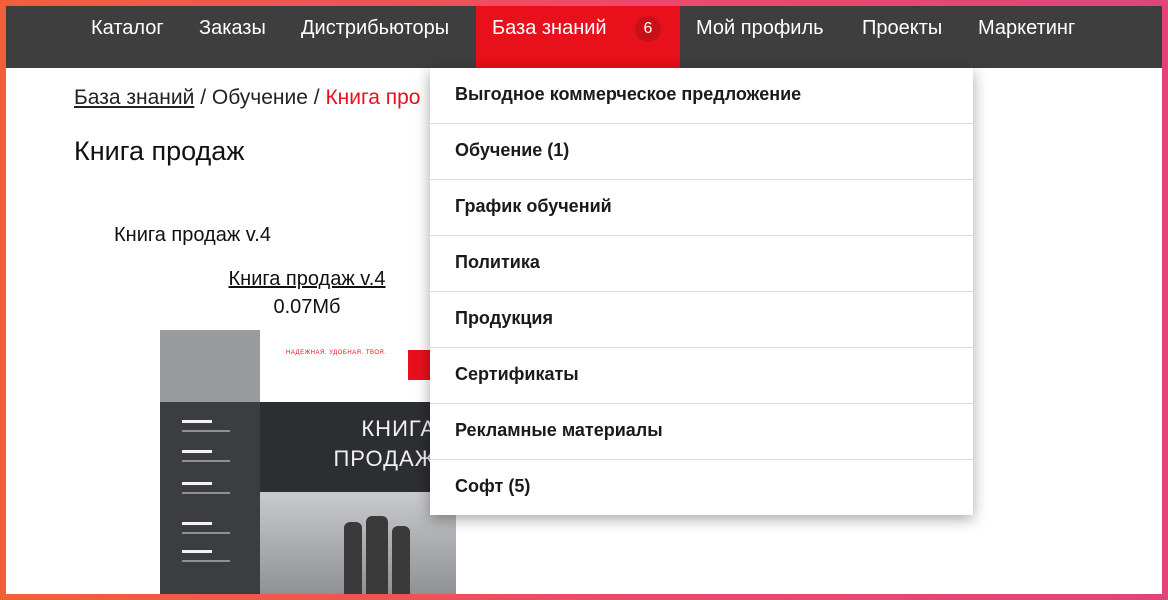  Describe the element at coordinates (701, 376) in the screenshot. I see `menu-item-certificates: Сертификаты` at that location.